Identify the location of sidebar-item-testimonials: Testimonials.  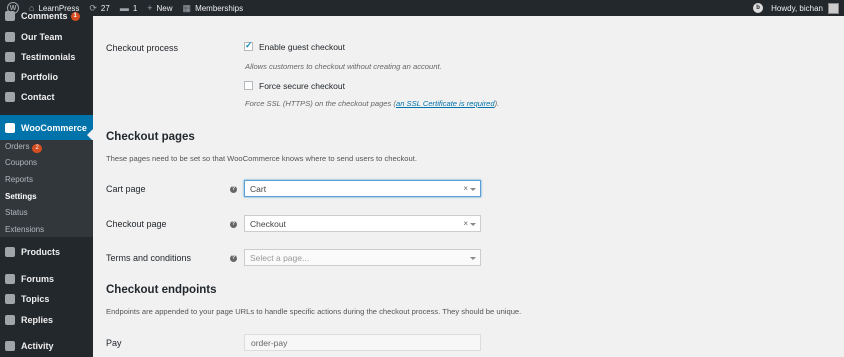
(46, 57).